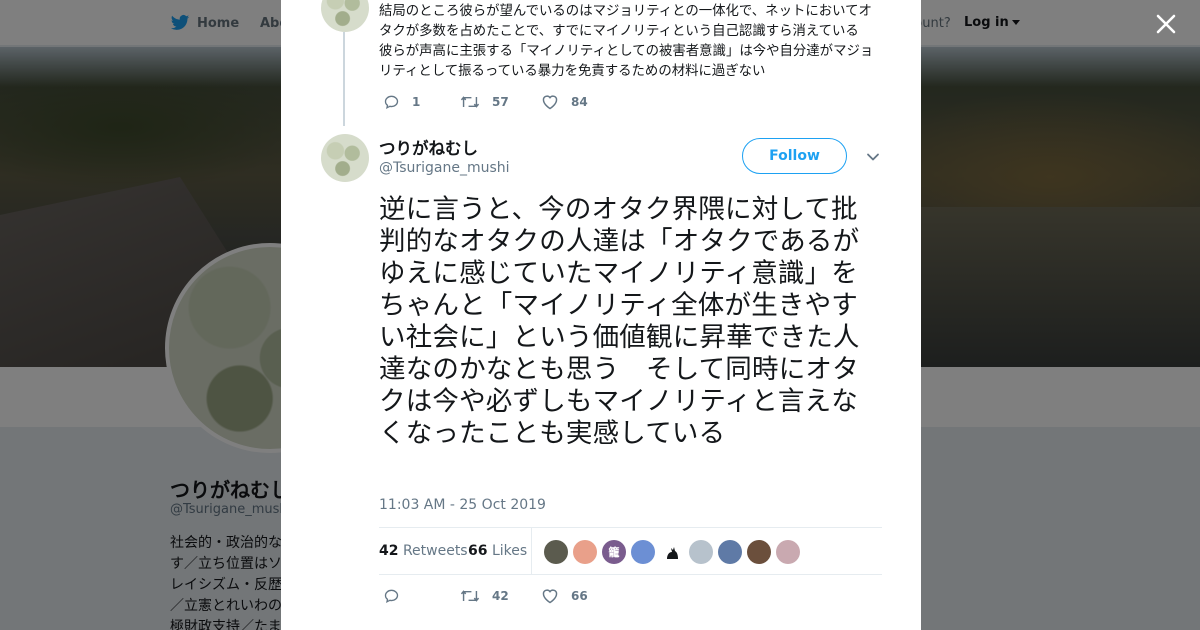 Image resolution: width=1200 pixels, height=630 pixels. Describe the element at coordinates (579, 596) in the screenshot. I see `like-count: 66` at that location.